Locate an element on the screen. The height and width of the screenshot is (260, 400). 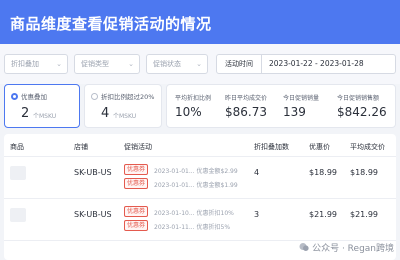
column-header-store: 店铺 is located at coordinates (81, 147).